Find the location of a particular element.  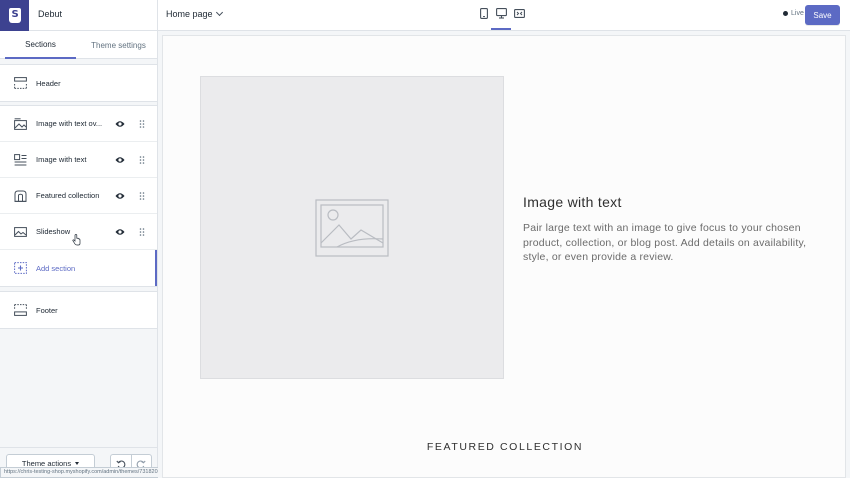

tab-sections: Sections is located at coordinates (40, 45).